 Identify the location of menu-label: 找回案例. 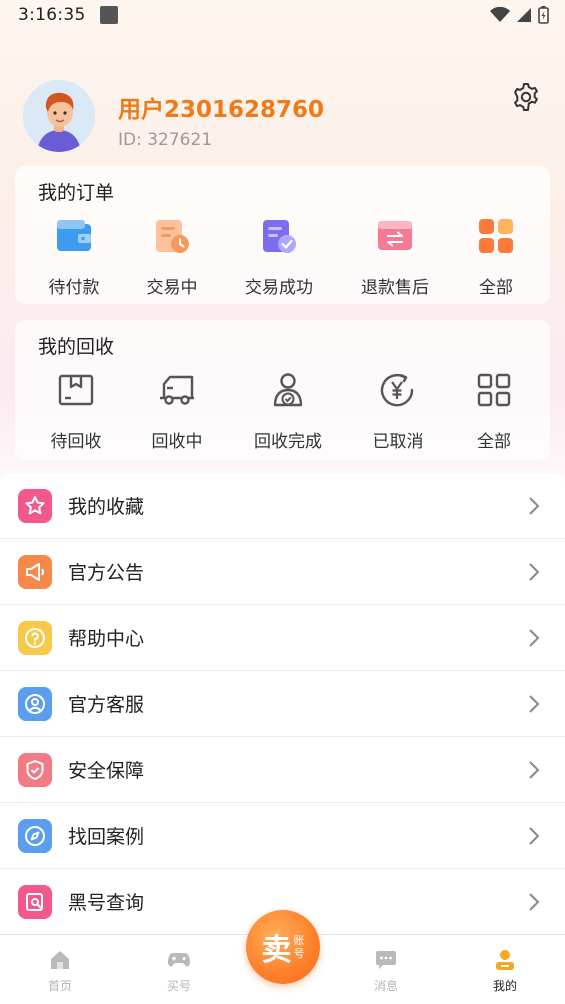
(106, 837).